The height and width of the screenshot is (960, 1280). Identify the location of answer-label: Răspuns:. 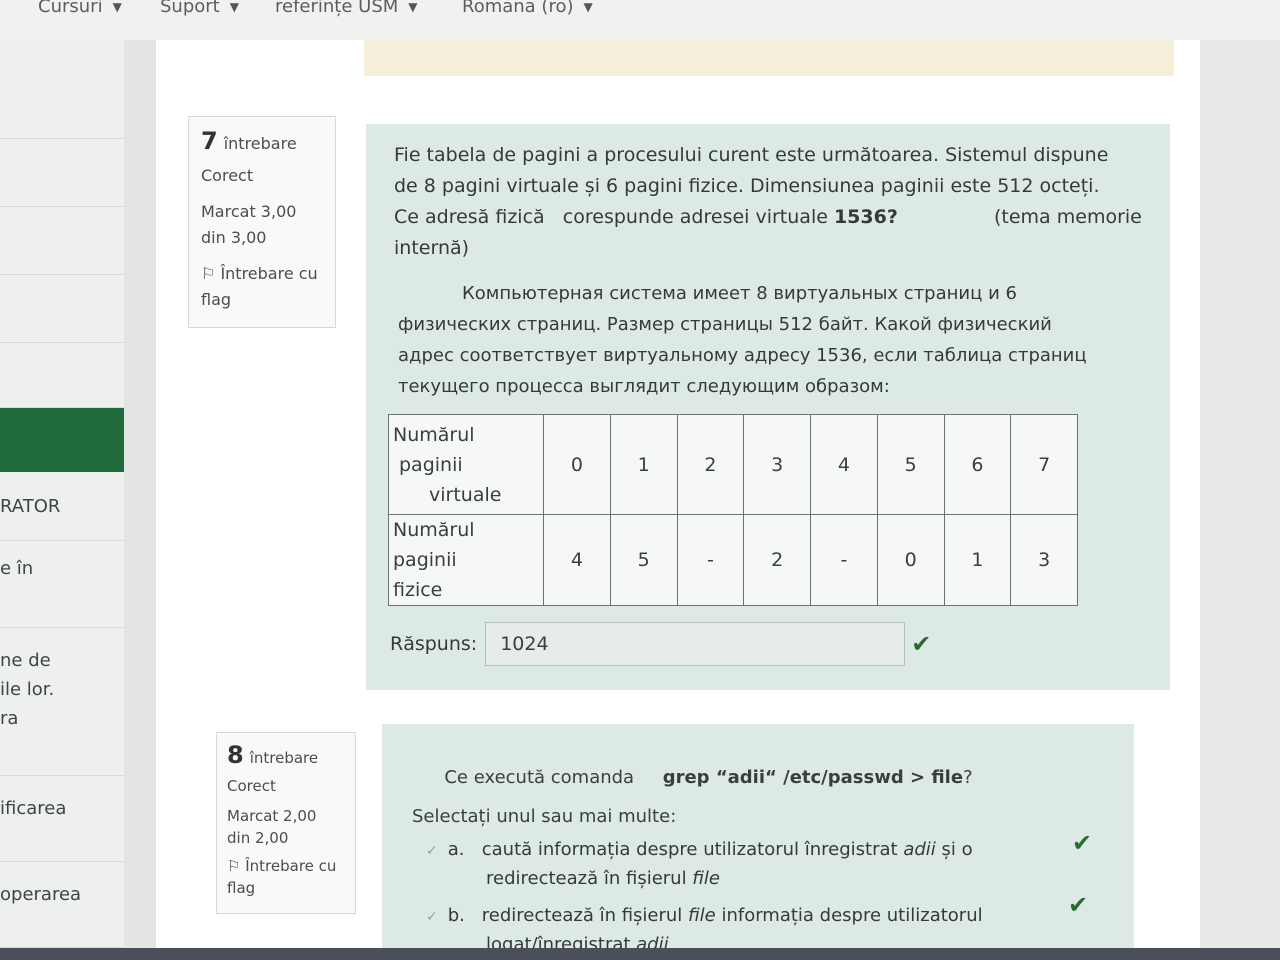
(434, 644).